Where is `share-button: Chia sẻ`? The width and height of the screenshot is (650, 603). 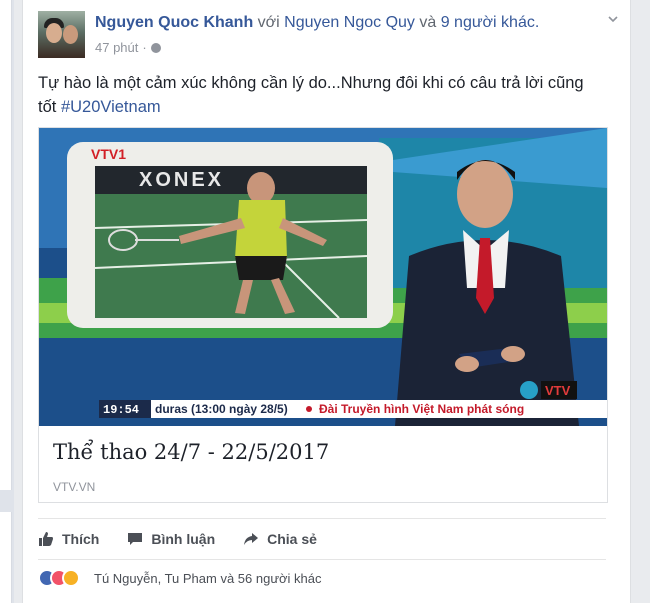 share-button: Chia sẻ is located at coordinates (280, 539).